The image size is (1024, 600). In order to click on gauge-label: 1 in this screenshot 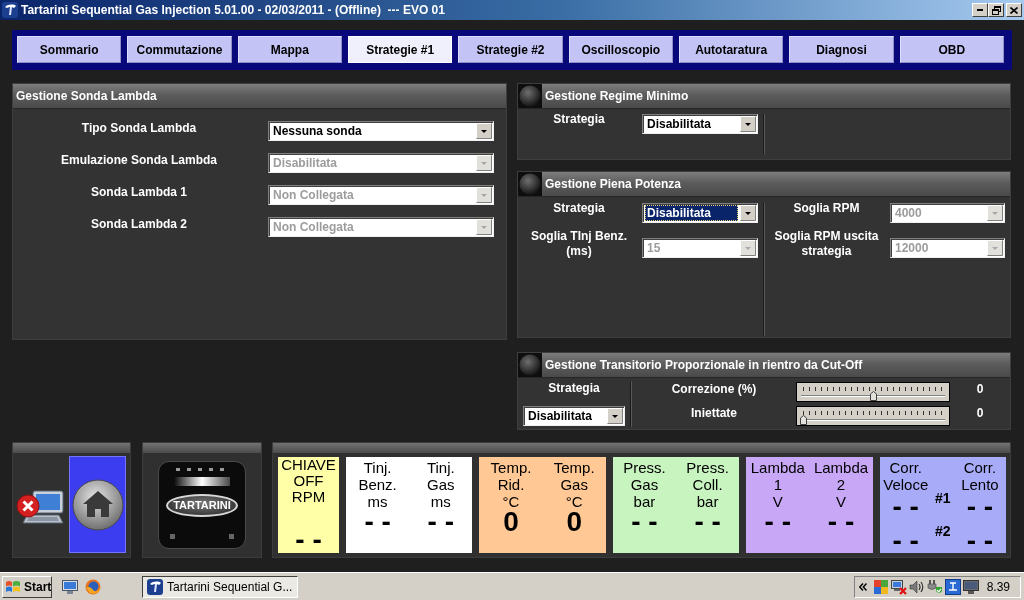, I will do `click(777, 484)`.